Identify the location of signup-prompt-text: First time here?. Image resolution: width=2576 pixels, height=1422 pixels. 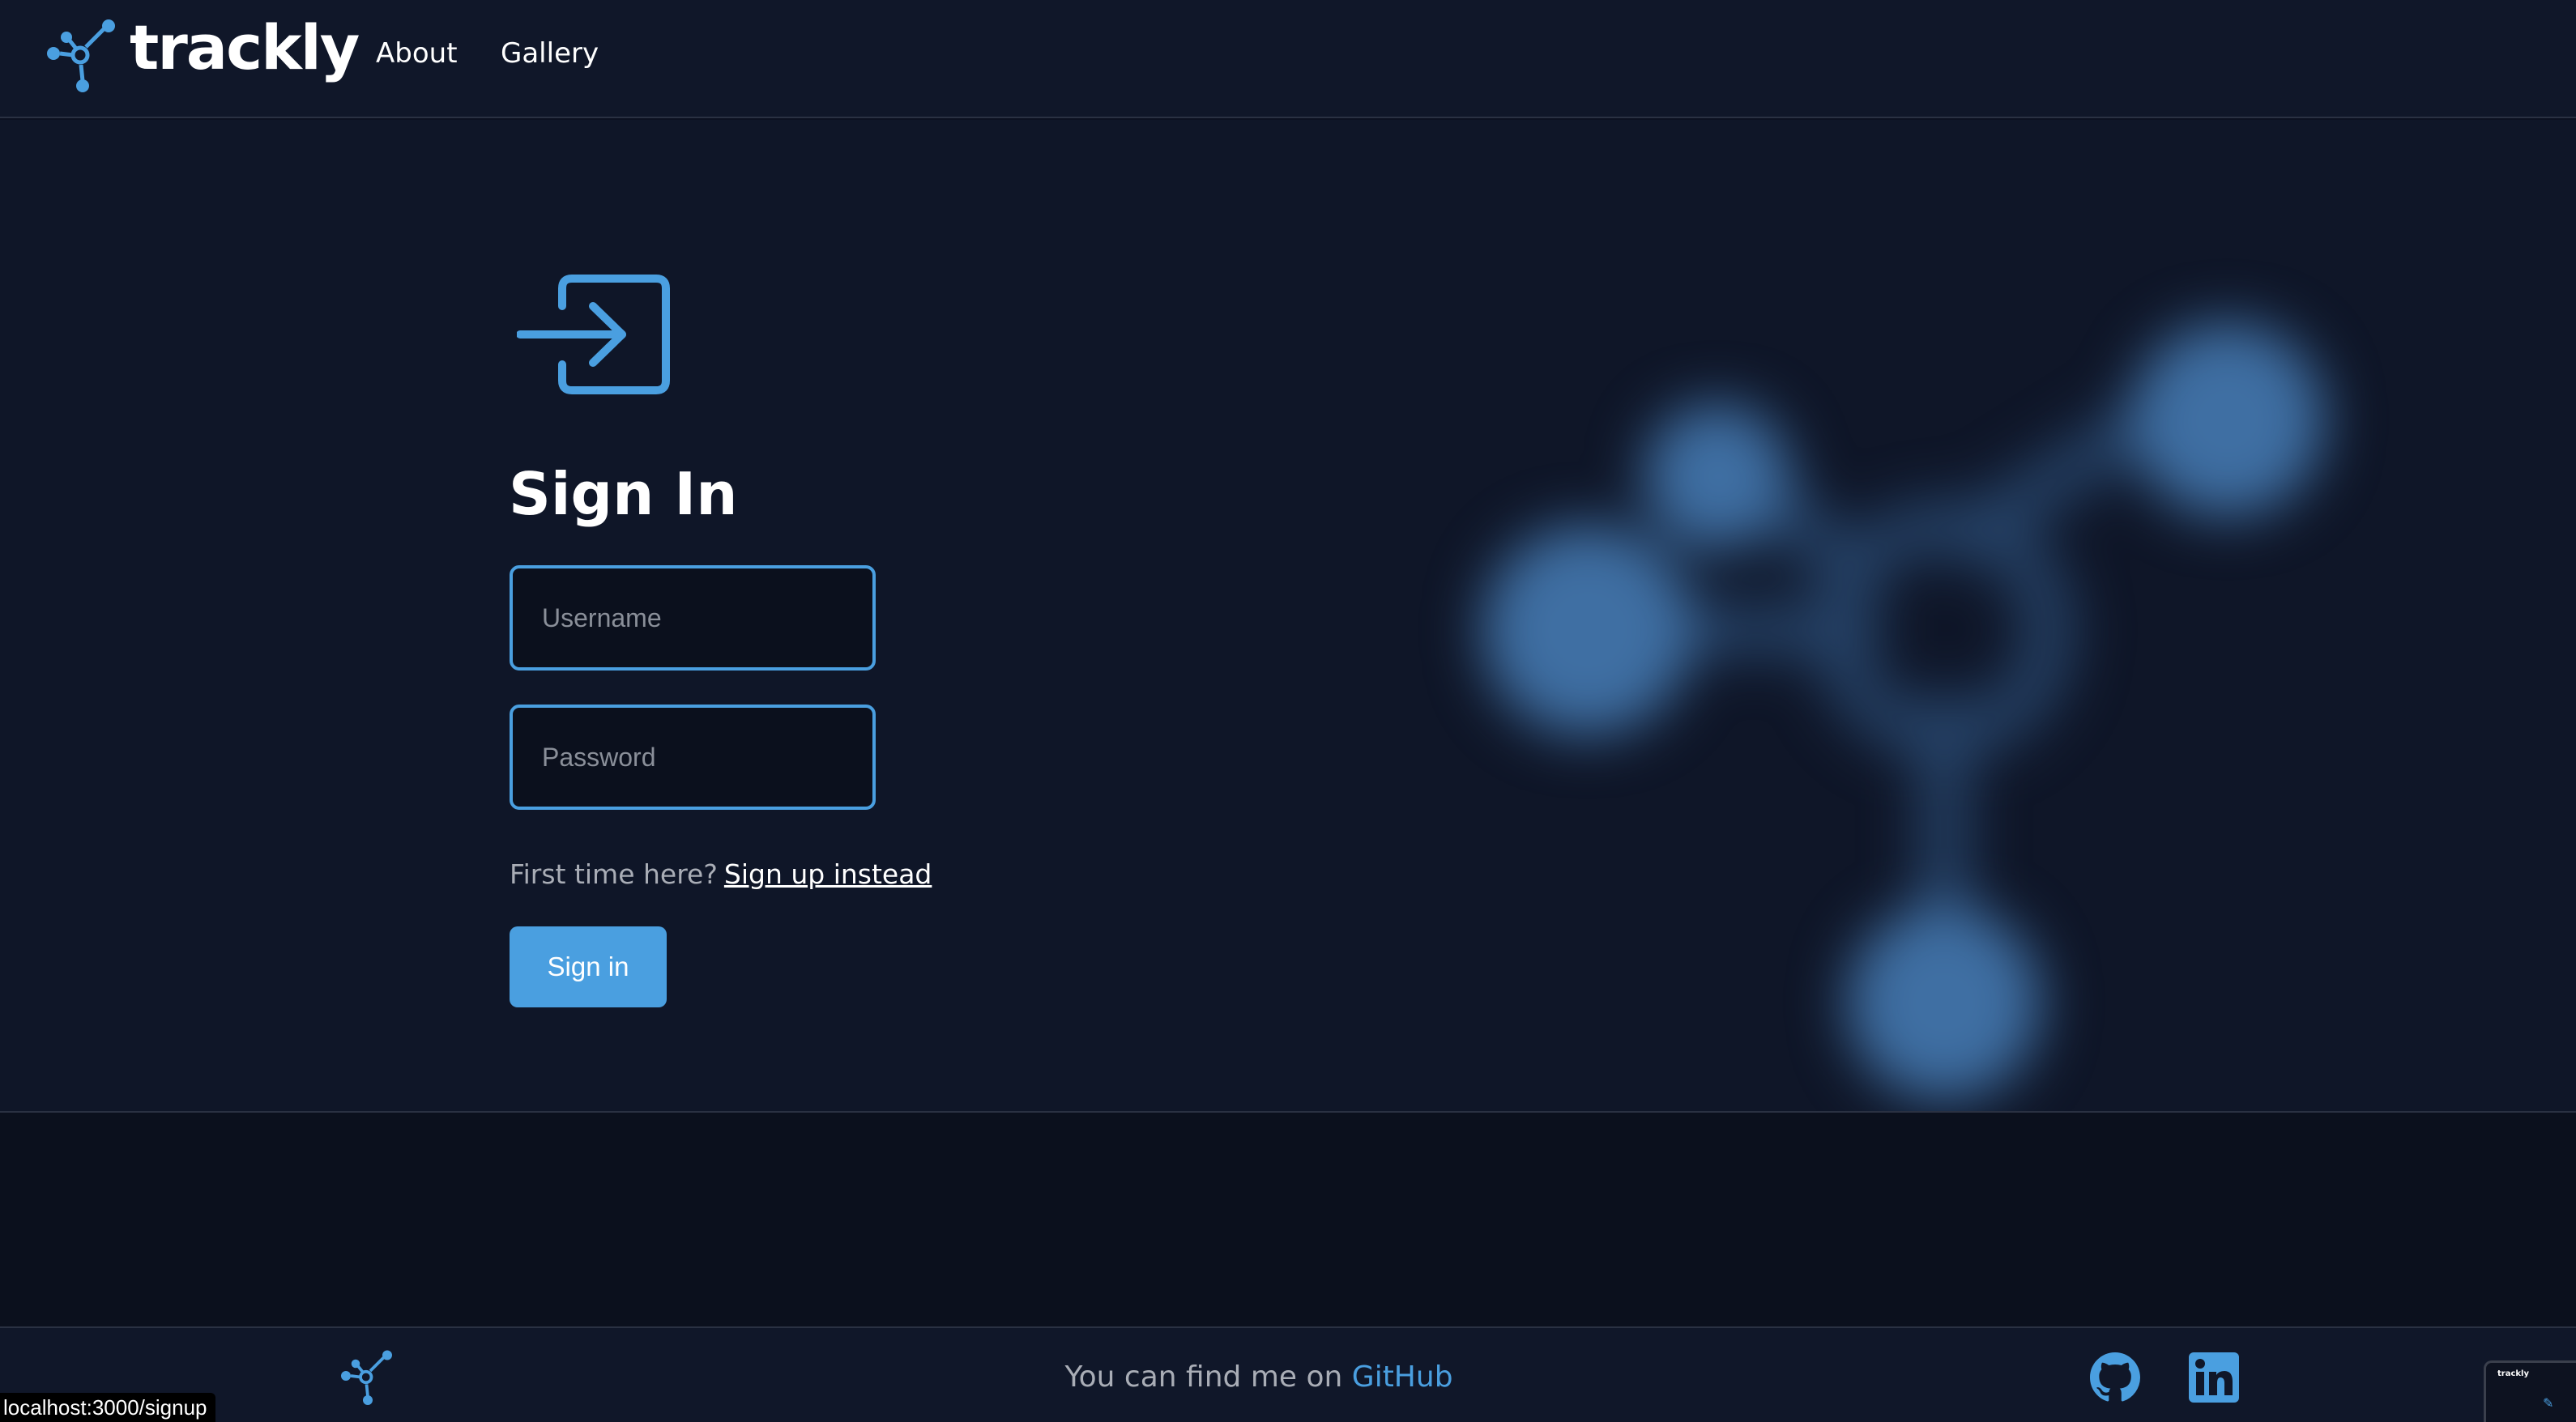
(614, 874).